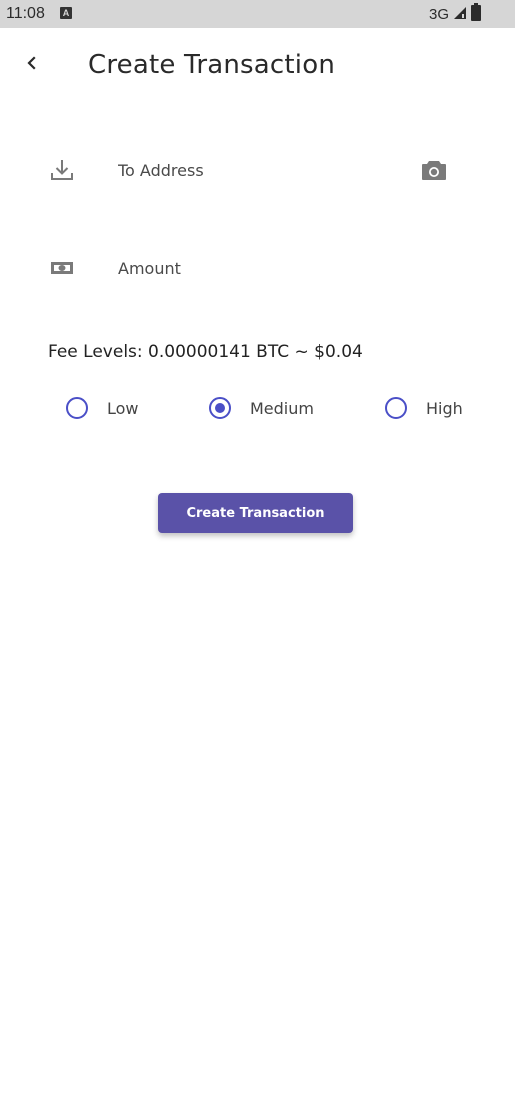 This screenshot has width=515, height=1115. I want to click on status-indicators: 3G, so click(454, 14).